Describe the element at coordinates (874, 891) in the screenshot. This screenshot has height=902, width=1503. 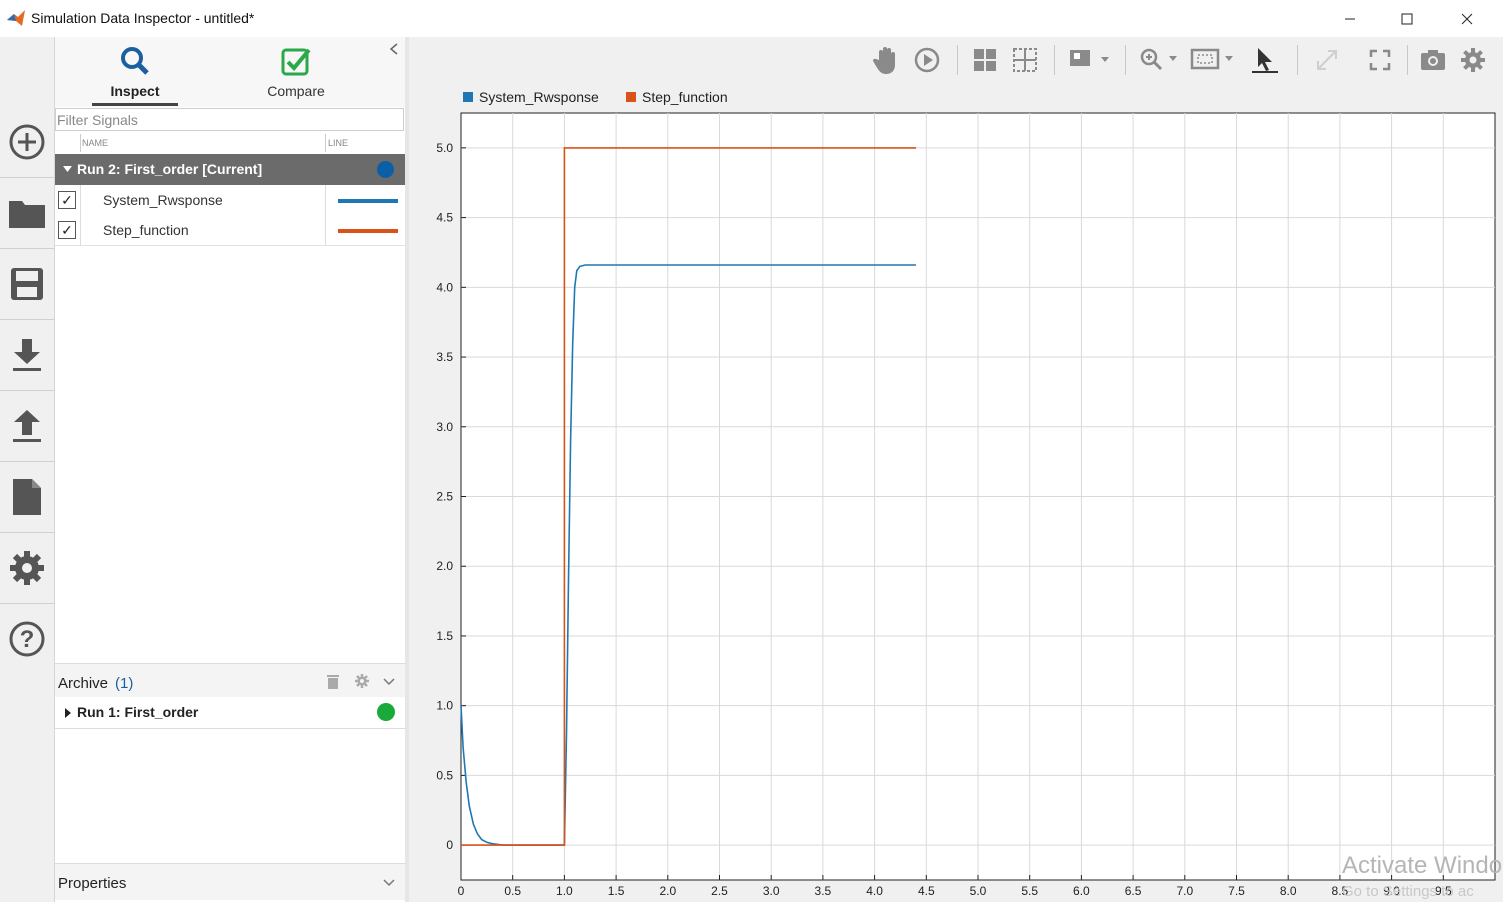
I see `x-tick-label: 4.0` at that location.